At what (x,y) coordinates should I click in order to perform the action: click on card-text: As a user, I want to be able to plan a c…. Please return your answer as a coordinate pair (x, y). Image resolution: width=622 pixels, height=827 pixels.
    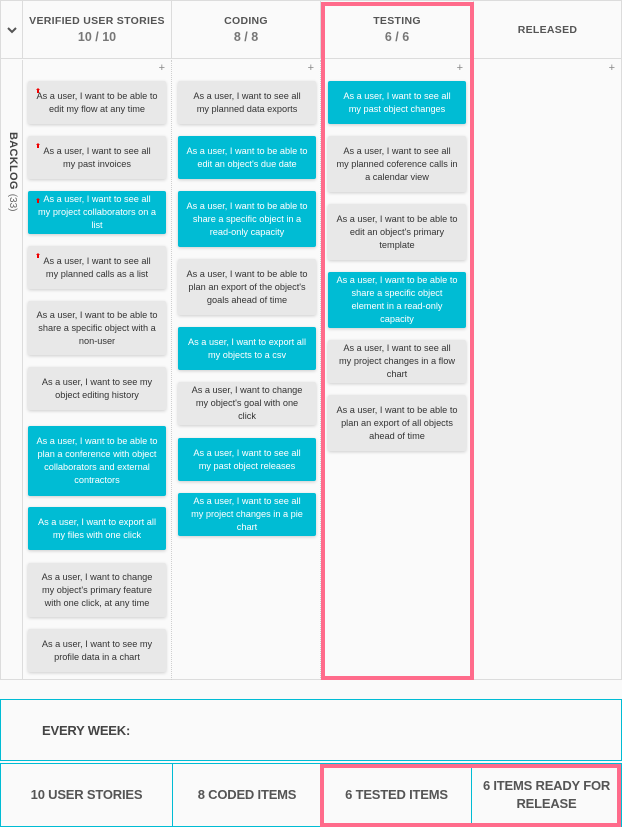
    Looking at the image, I should click on (97, 460).